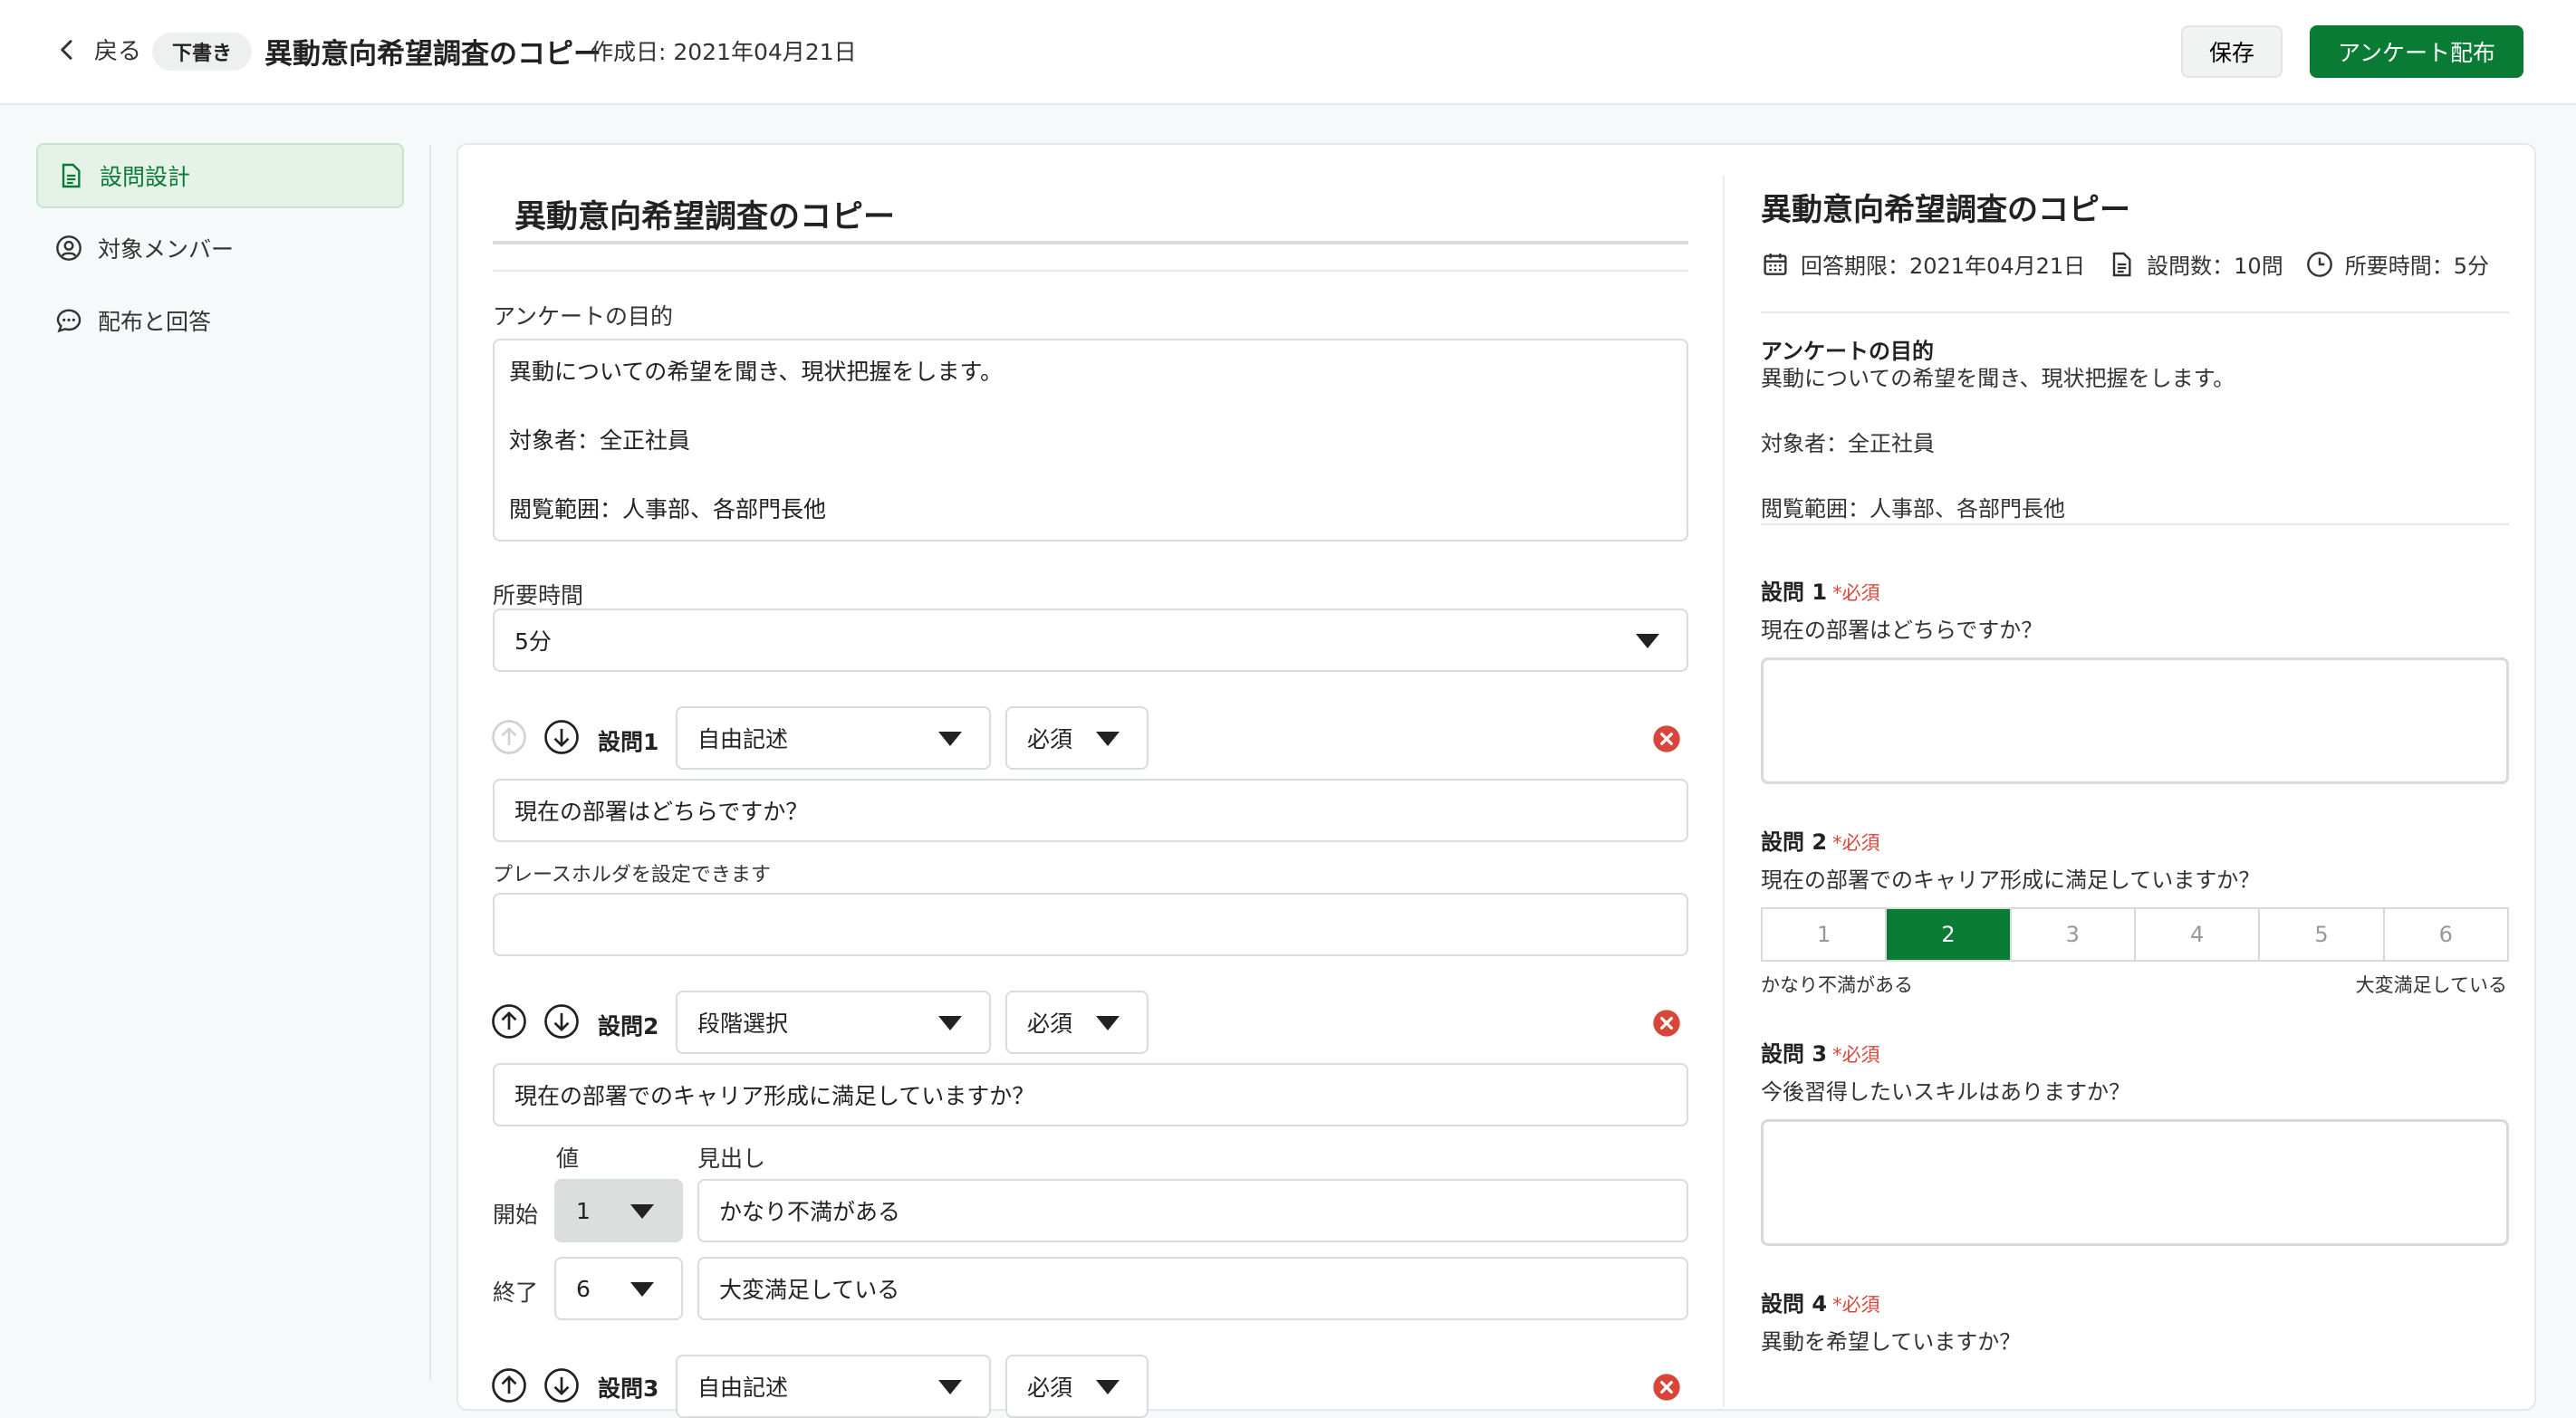  I want to click on sidebar-item-target-members: 対象メンバー, so click(220, 248).